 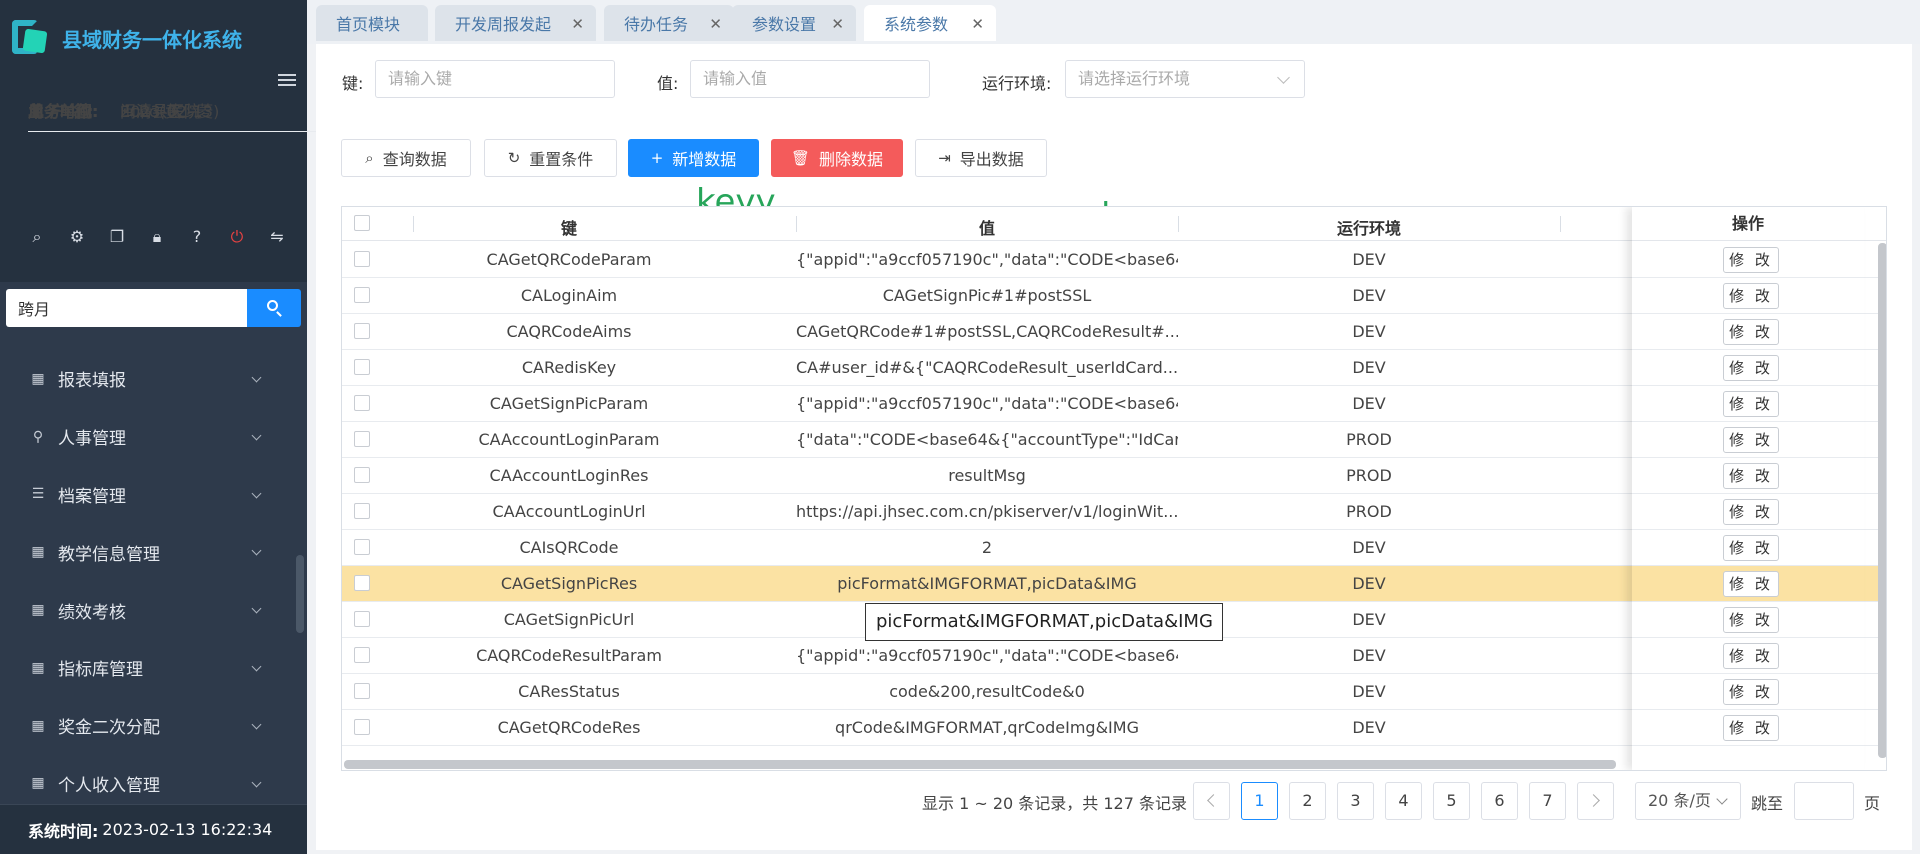 What do you see at coordinates (109, 728) in the screenshot?
I see `sidebar-item-label: 奖金二次分配` at bounding box center [109, 728].